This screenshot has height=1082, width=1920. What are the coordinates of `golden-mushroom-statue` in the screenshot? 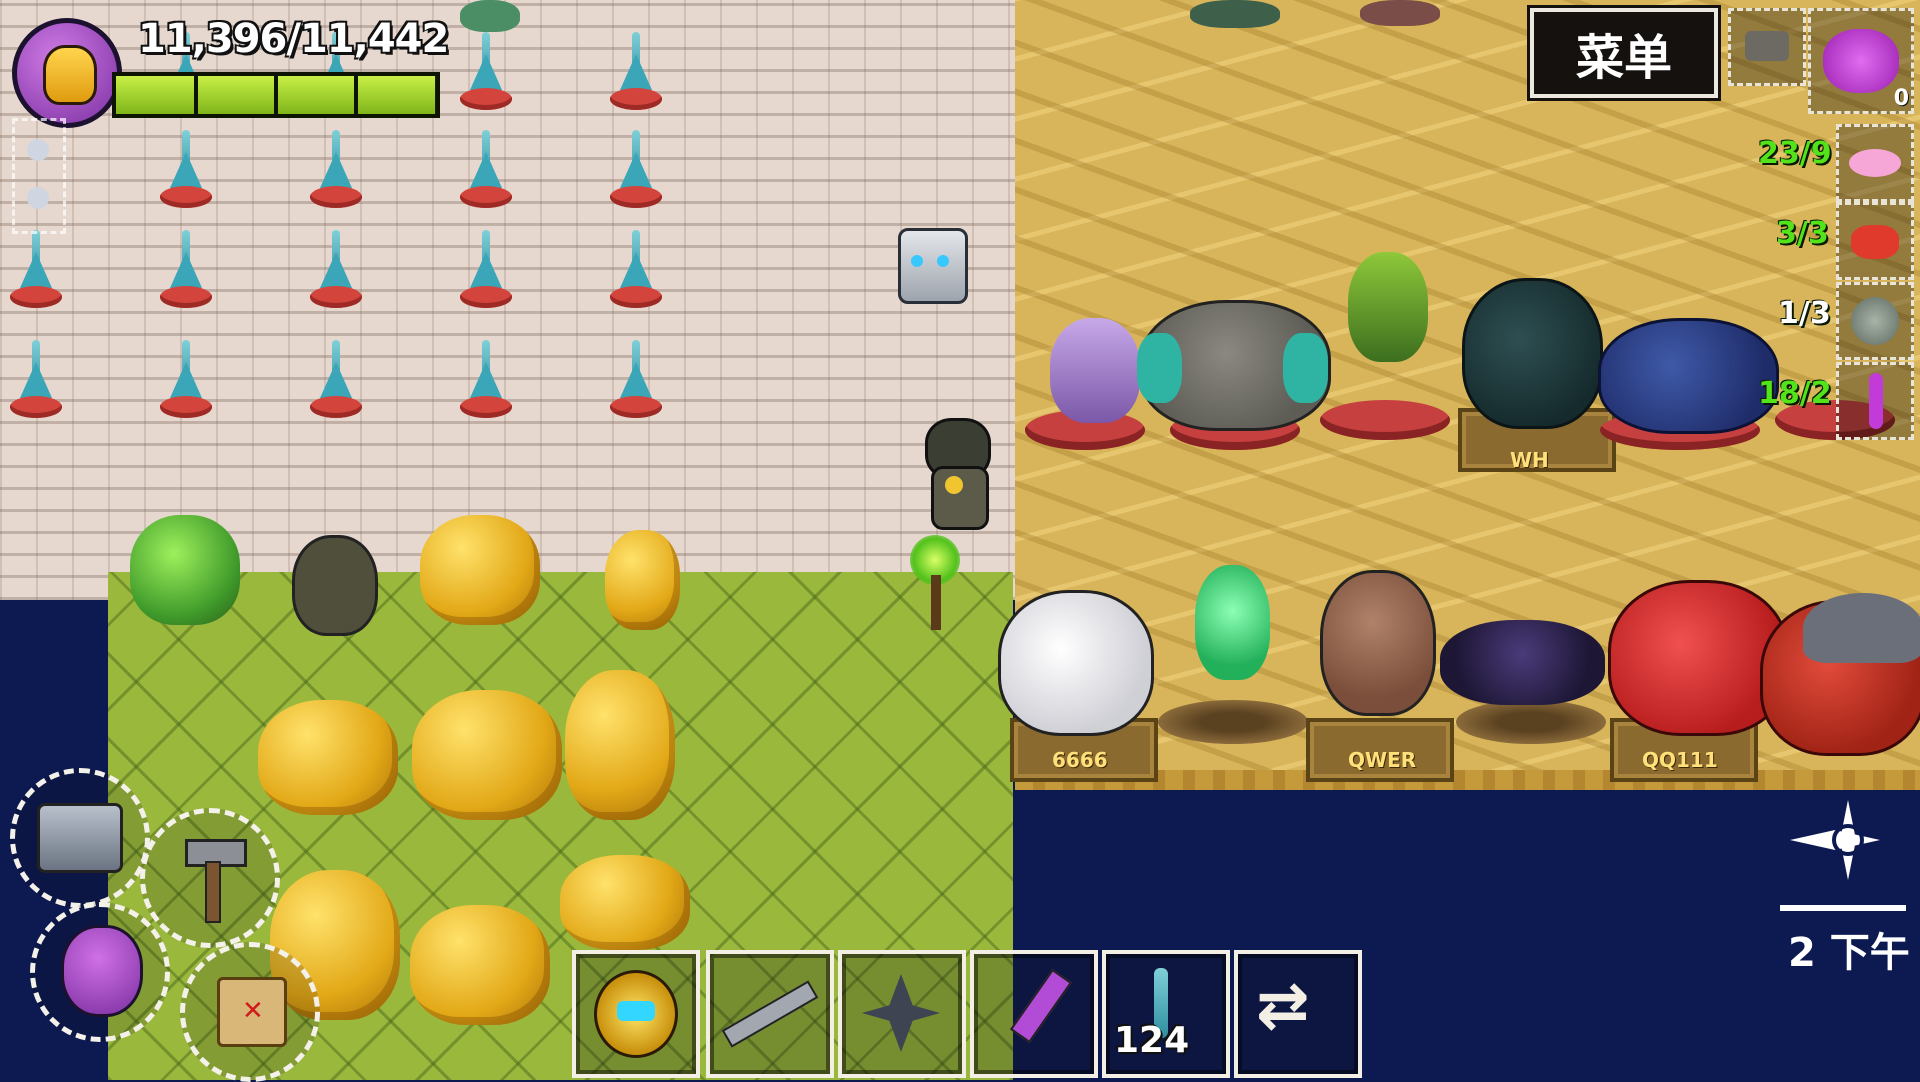 It's located at (625, 902).